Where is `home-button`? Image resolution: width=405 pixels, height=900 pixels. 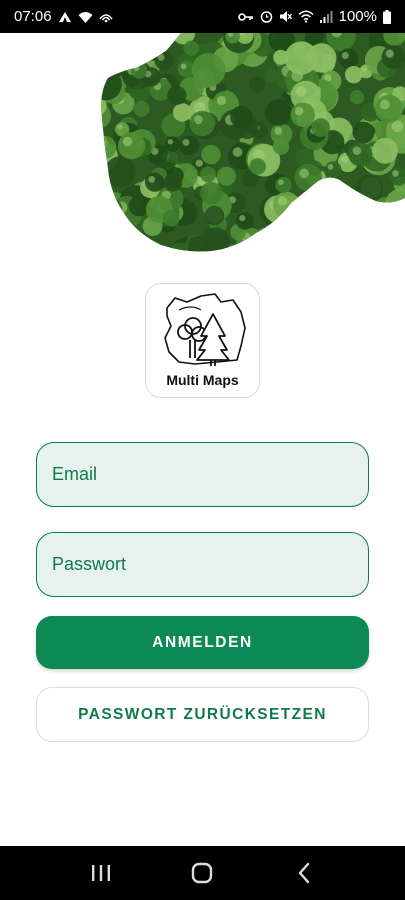
home-button is located at coordinates (202, 873).